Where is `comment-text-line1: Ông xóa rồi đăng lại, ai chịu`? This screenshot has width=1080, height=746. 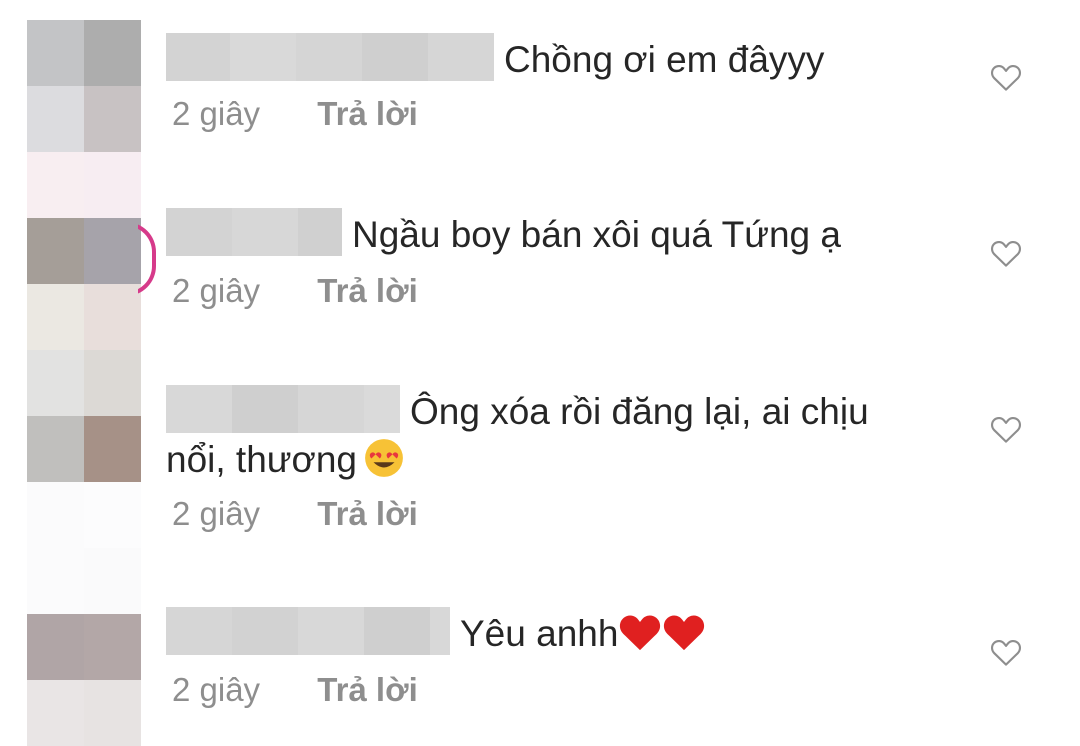 comment-text-line1: Ông xóa rồi đăng lại, ai chịu is located at coordinates (639, 411).